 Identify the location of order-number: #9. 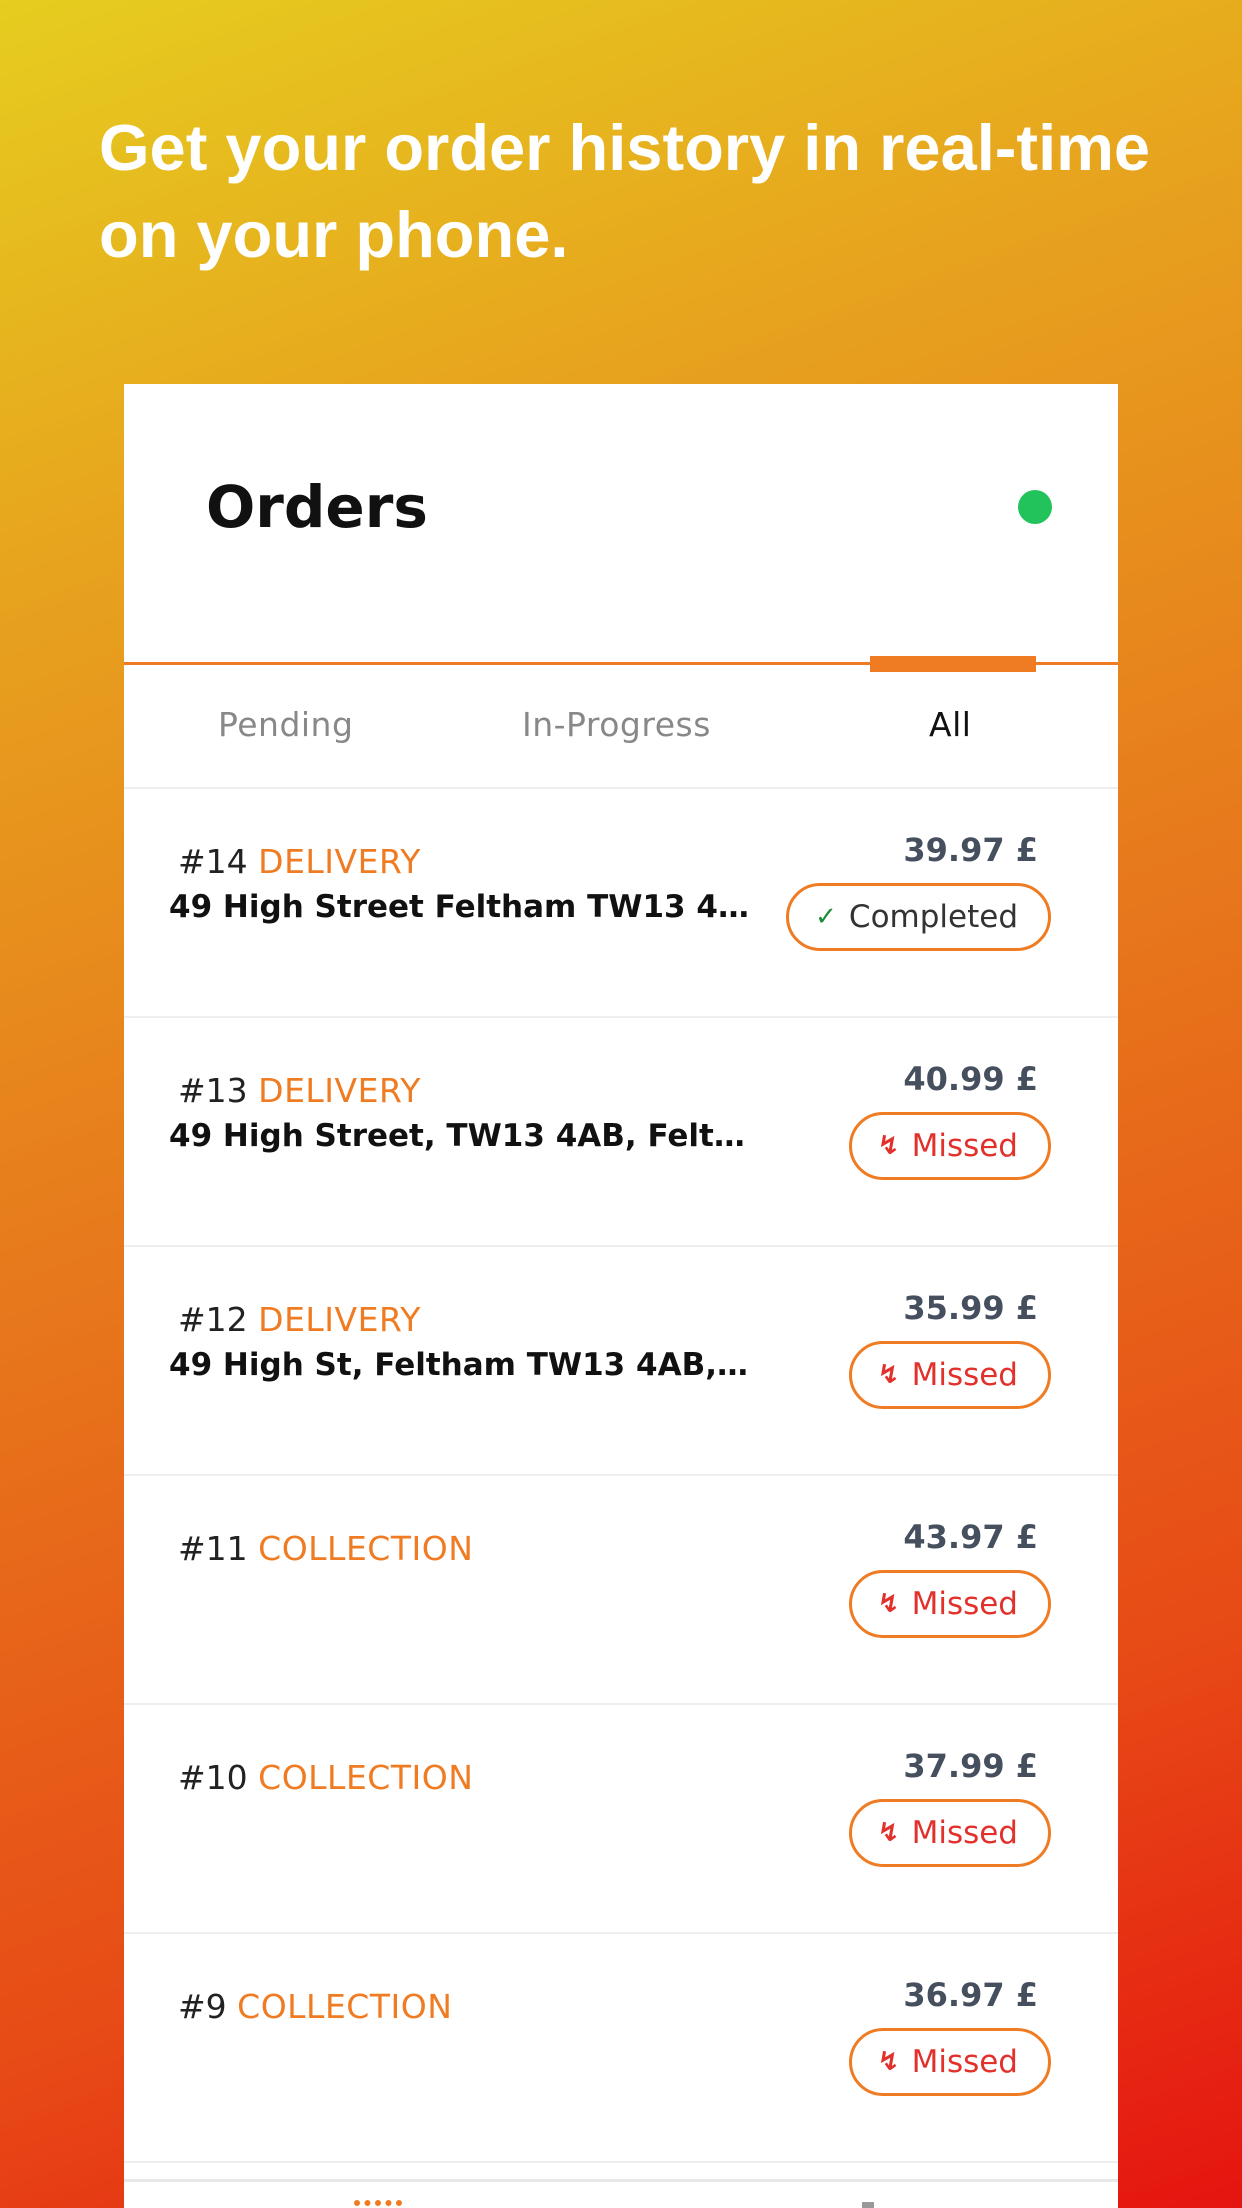
(202, 2006).